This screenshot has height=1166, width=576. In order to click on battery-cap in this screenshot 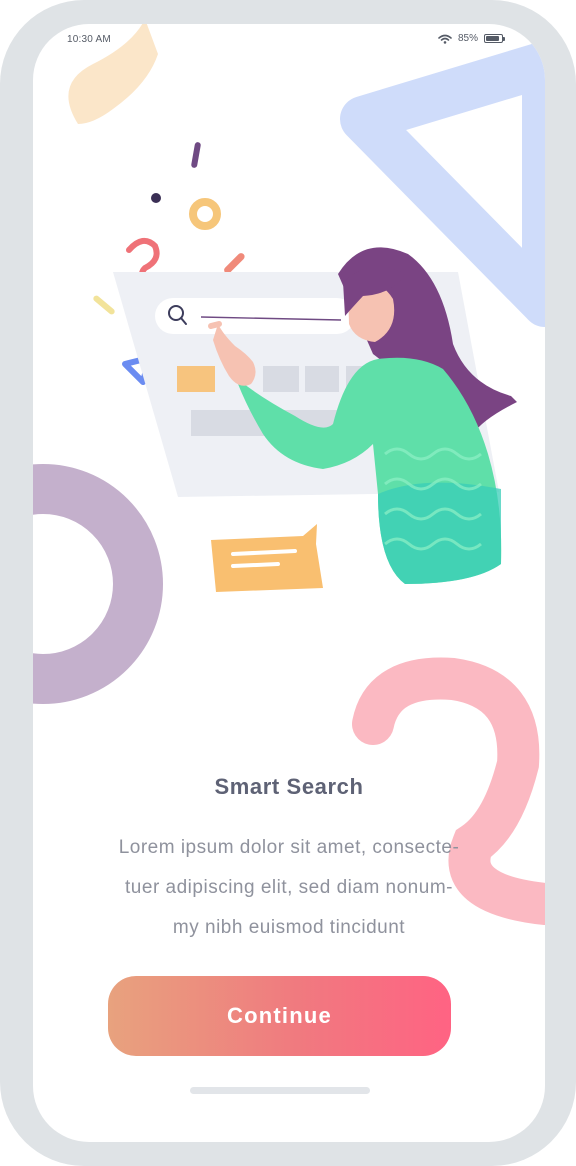, I will do `click(504, 39)`.